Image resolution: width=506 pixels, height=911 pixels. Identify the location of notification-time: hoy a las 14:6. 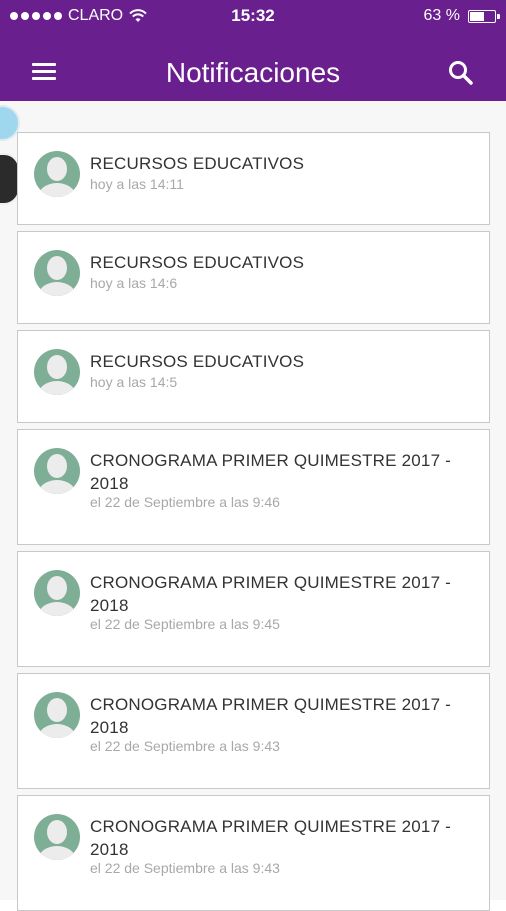
(134, 283).